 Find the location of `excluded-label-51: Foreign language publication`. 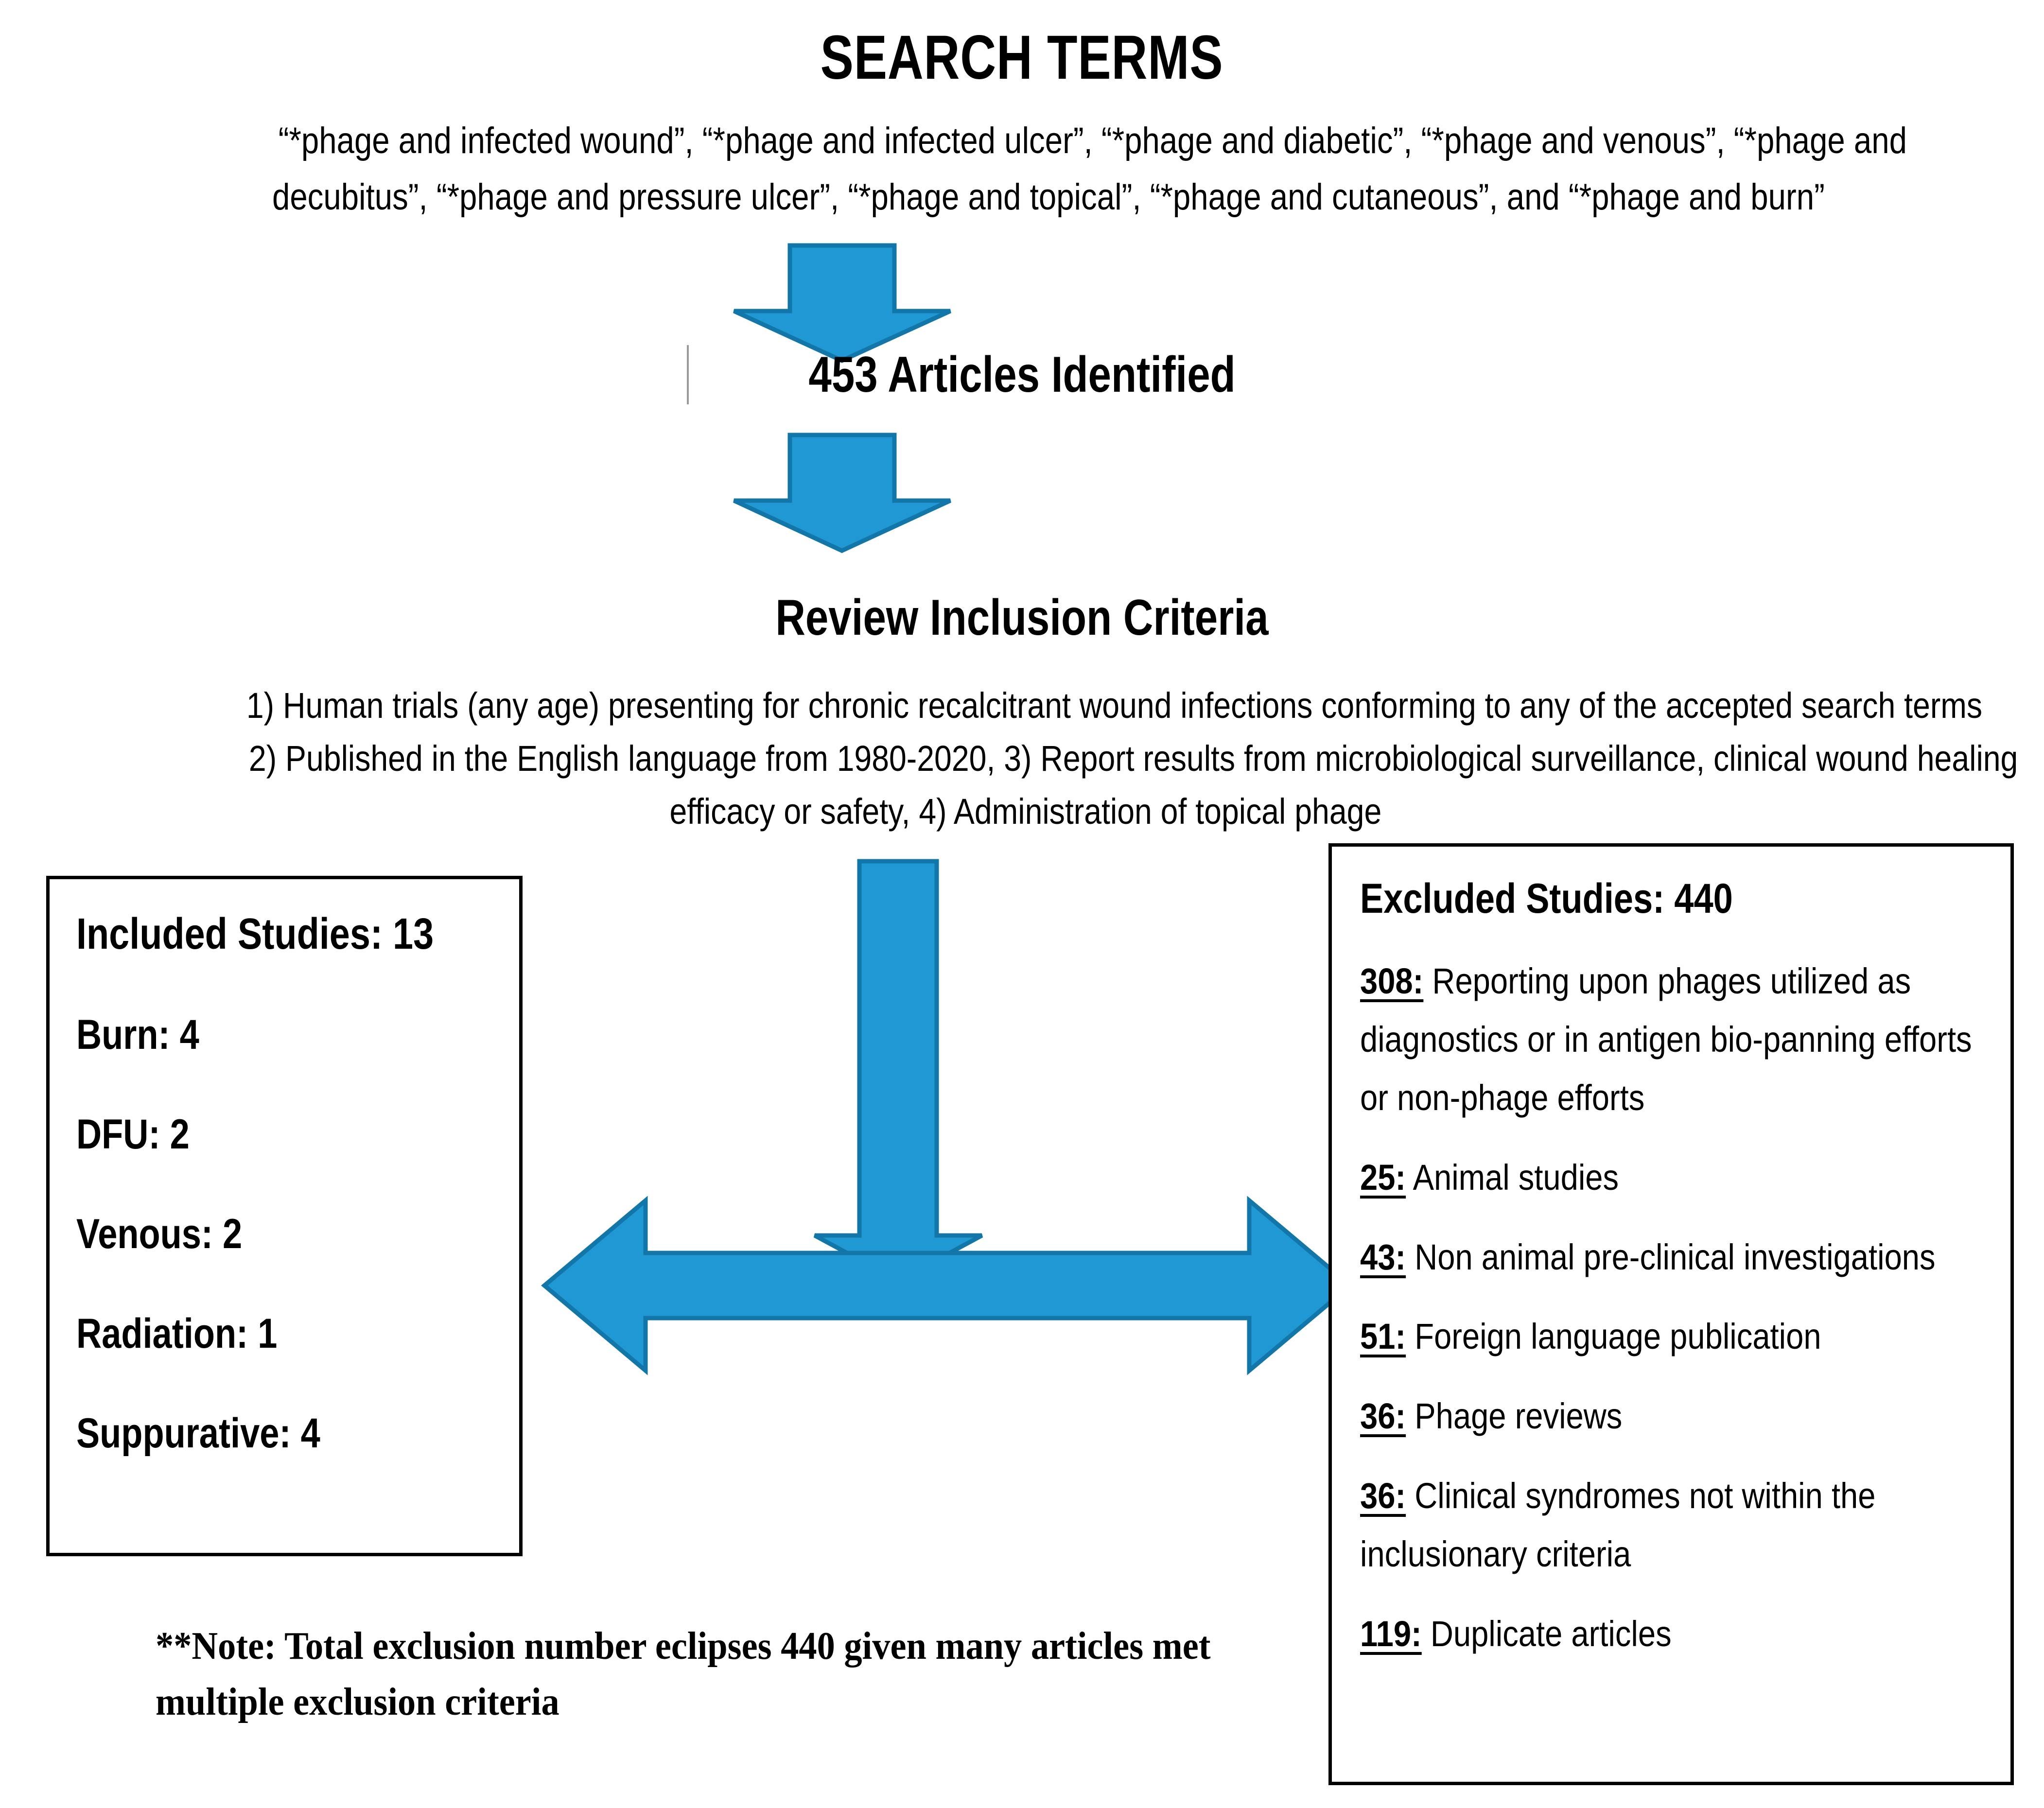

excluded-label-51: Foreign language publication is located at coordinates (1614, 1337).